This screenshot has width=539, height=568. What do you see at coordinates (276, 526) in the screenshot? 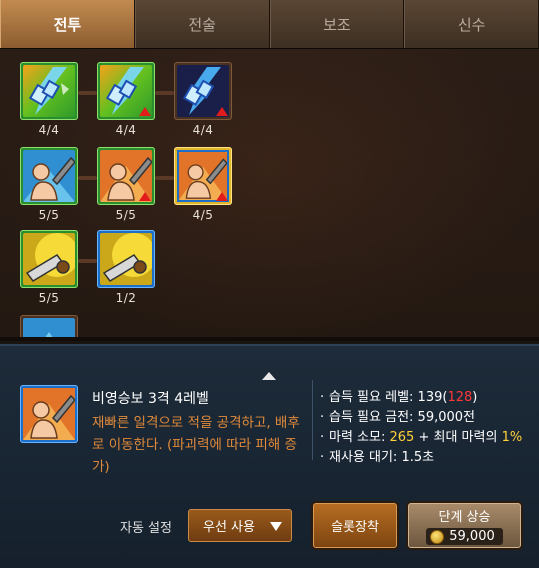
I see `chevron-down-icon` at bounding box center [276, 526].